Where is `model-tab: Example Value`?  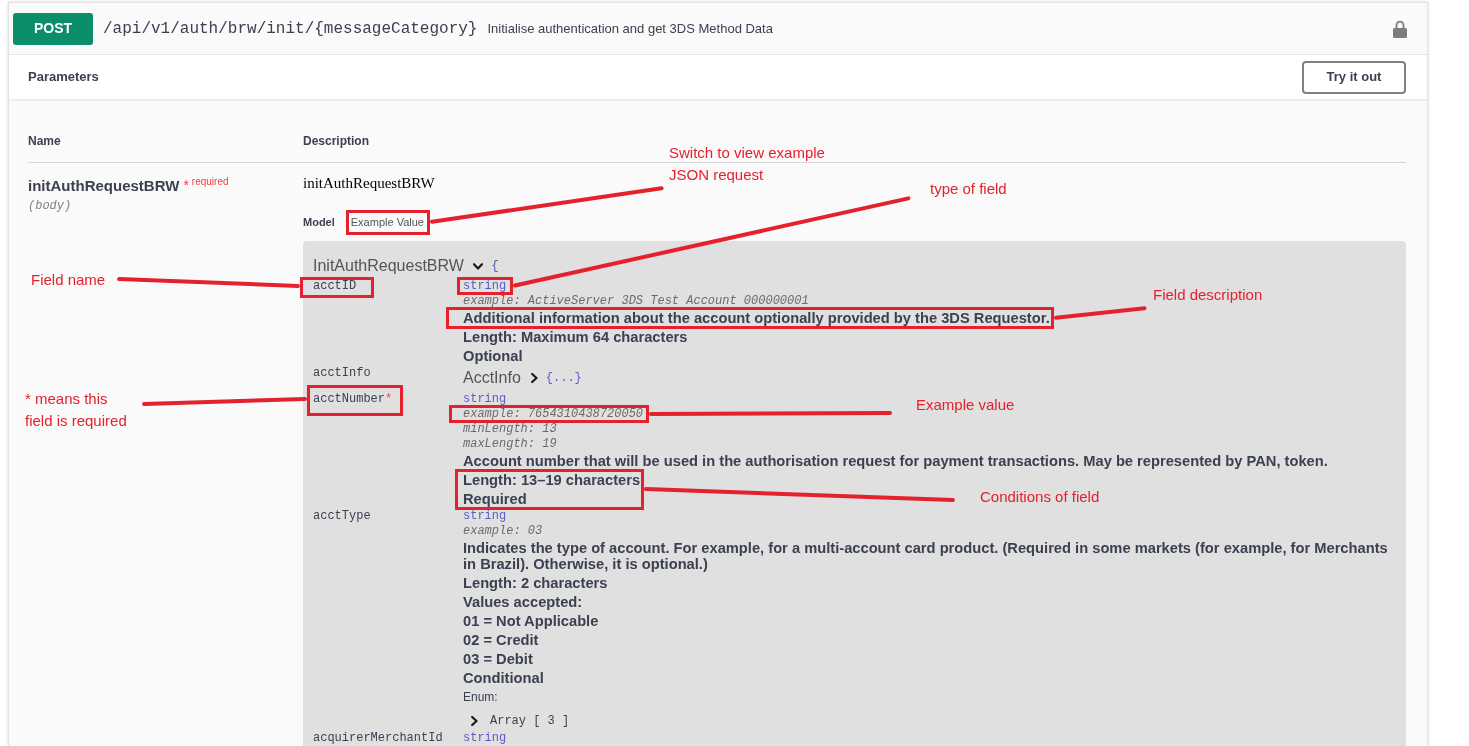 model-tab: Example Value is located at coordinates (387, 222).